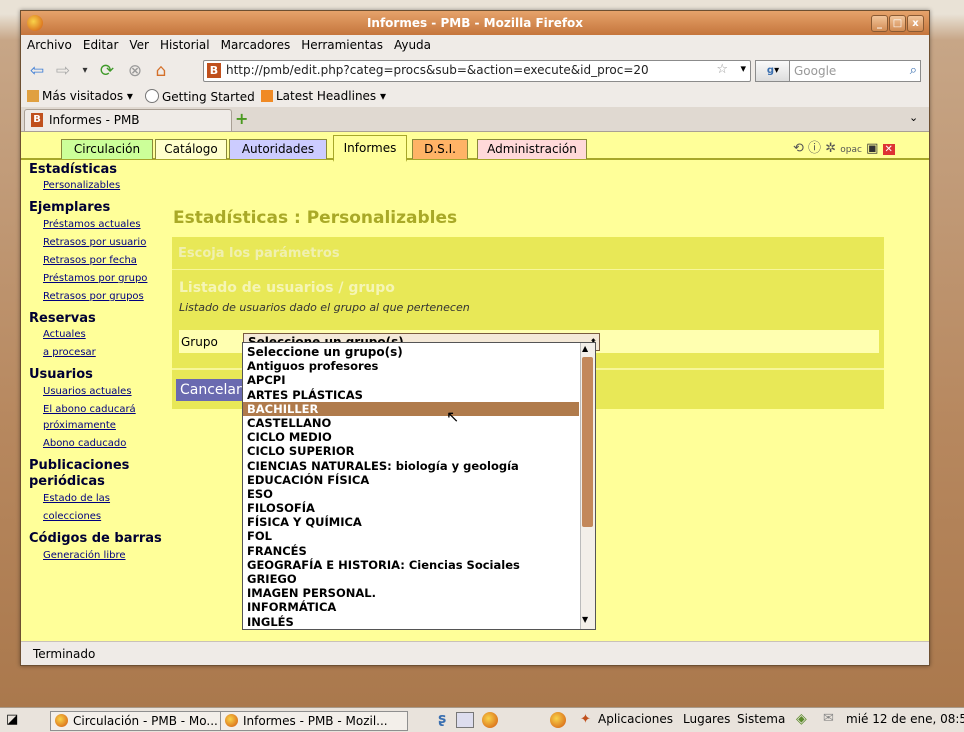 This screenshot has width=964, height=732. I want to click on sidebar-link-retrasos-usuario: Retrasos por usuario, so click(94, 242).